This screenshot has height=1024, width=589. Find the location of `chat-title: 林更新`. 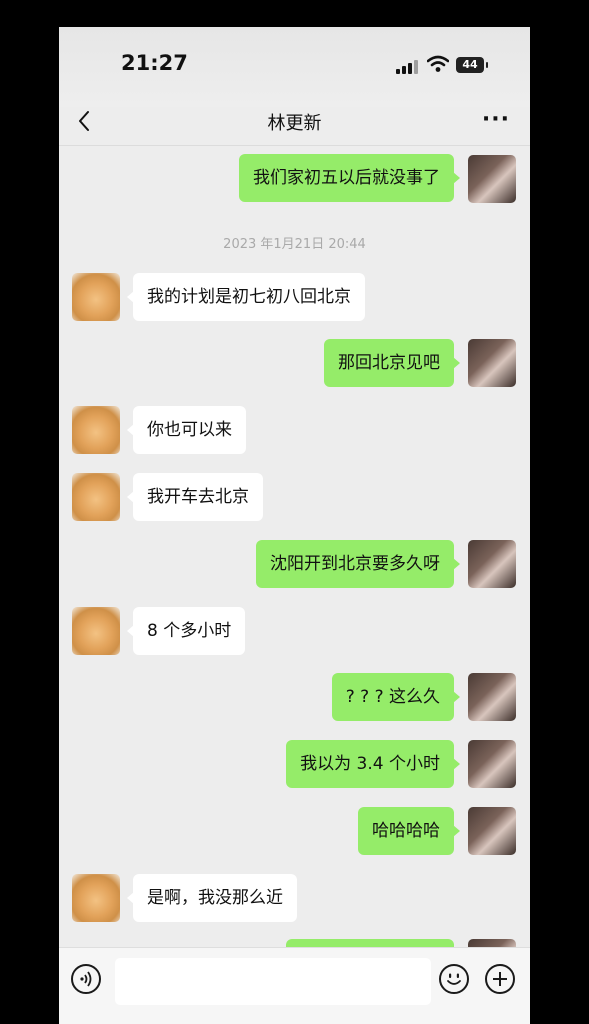

chat-title: 林更新 is located at coordinates (294, 123).